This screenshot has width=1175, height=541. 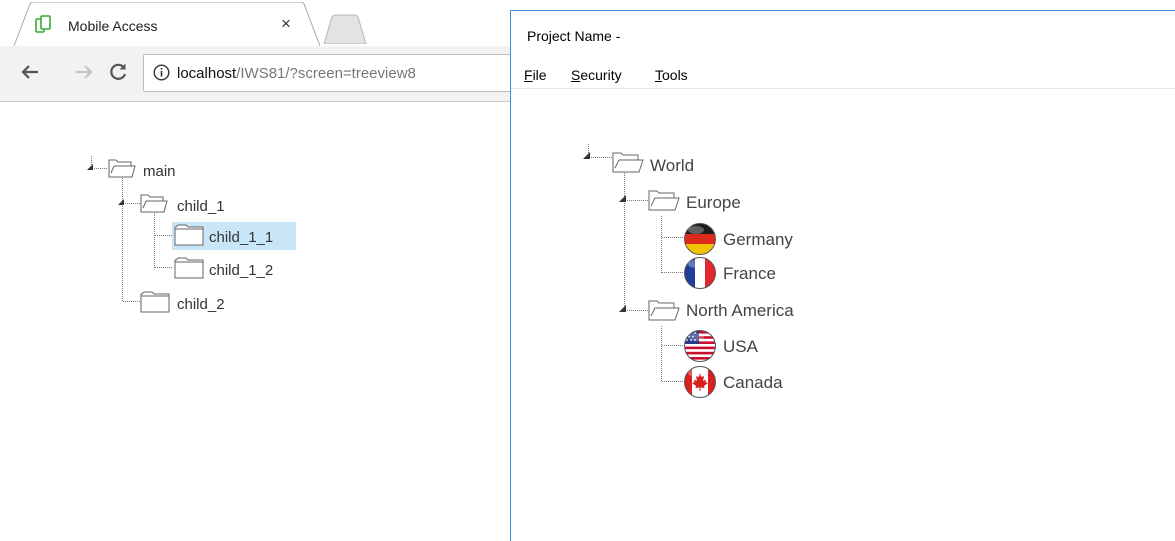 I want to click on tree-node-child-1-2: child_1_2, so click(x=241, y=270).